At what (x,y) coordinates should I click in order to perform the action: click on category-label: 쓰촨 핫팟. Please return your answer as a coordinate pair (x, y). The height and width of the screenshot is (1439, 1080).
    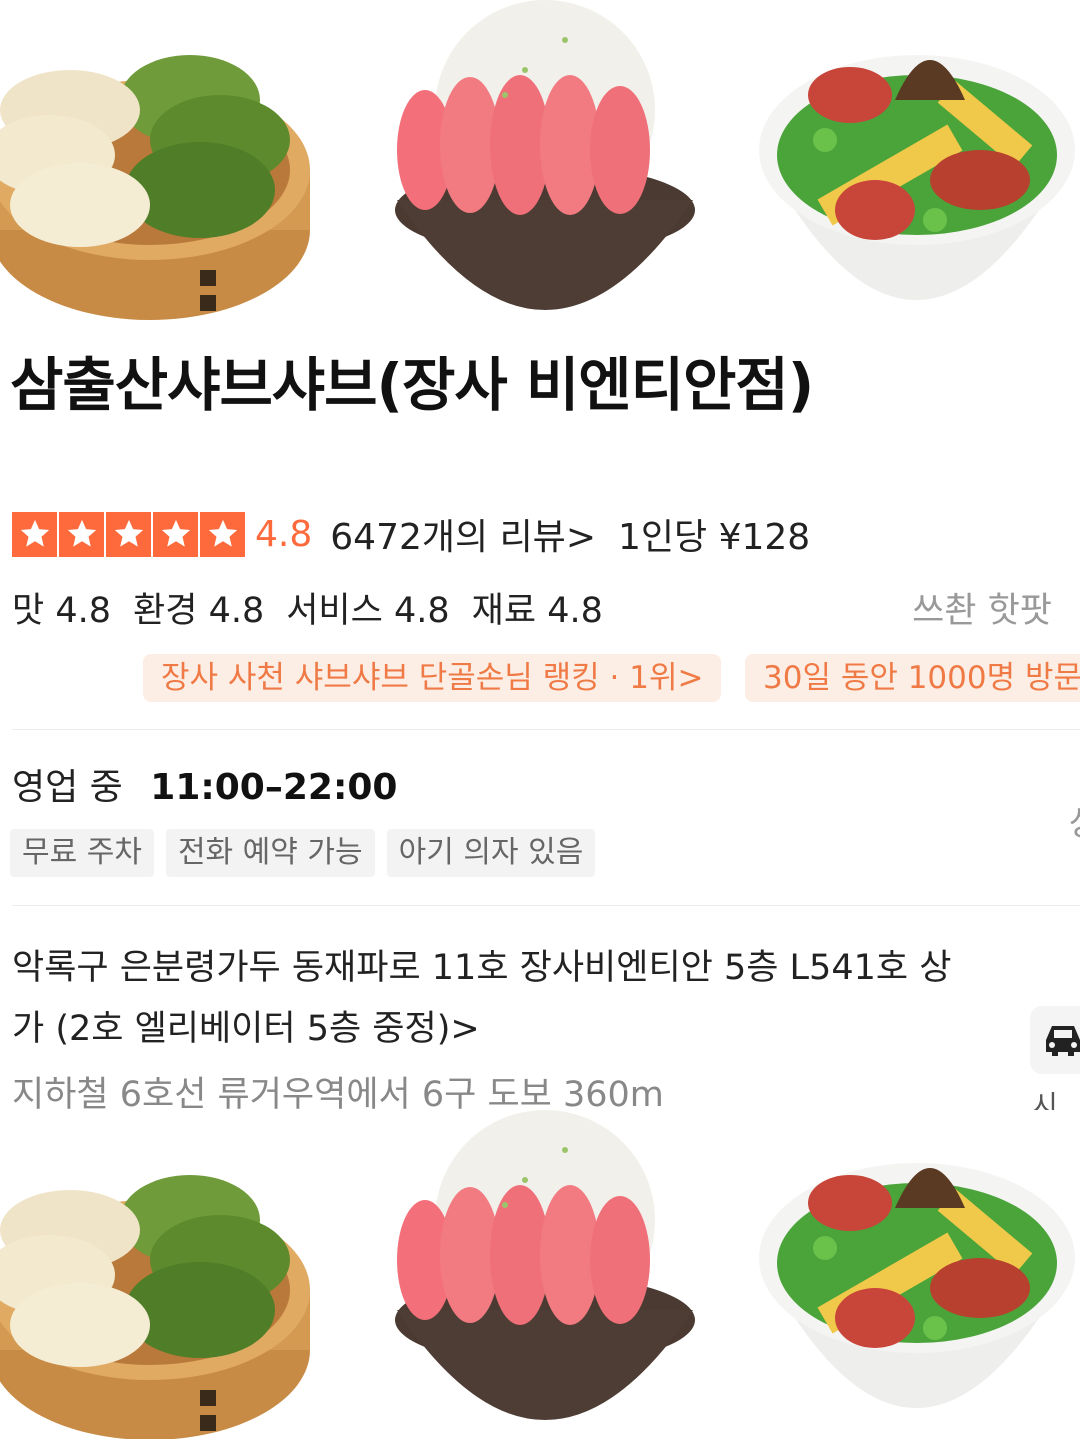
    Looking at the image, I should click on (982, 607).